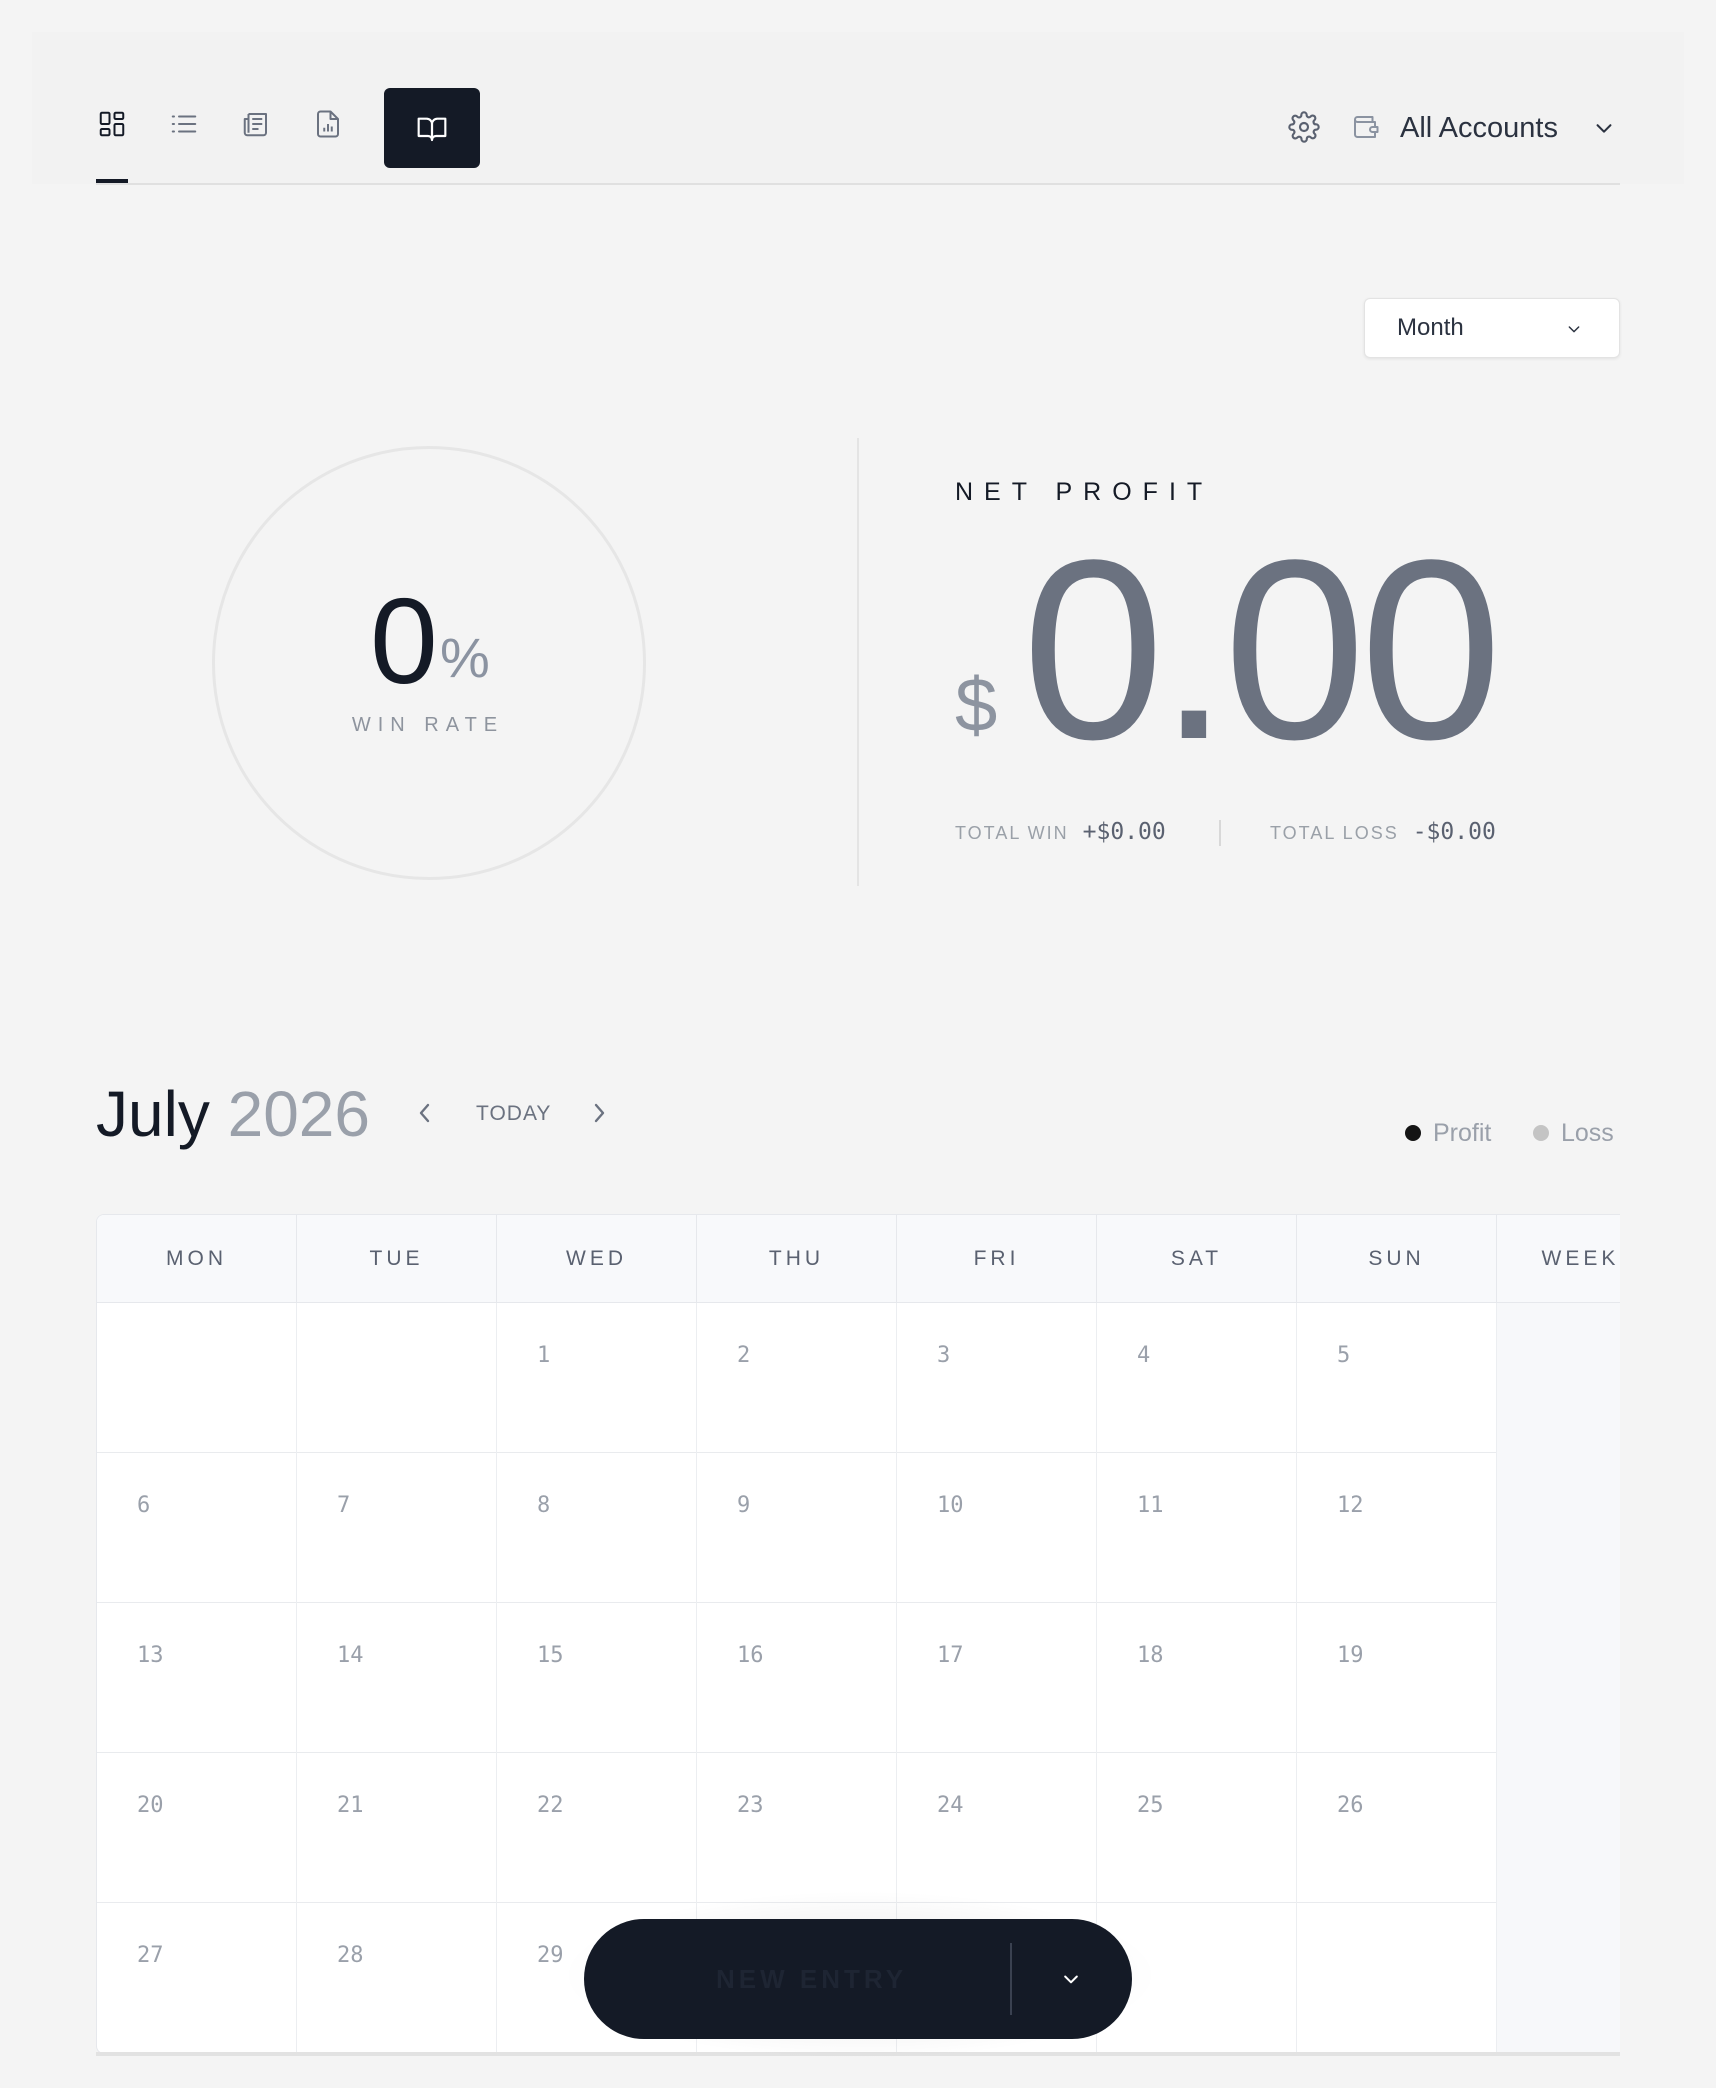 The width and height of the screenshot is (1716, 2088). I want to click on calendar-day-cell: 1, so click(597, 1378).